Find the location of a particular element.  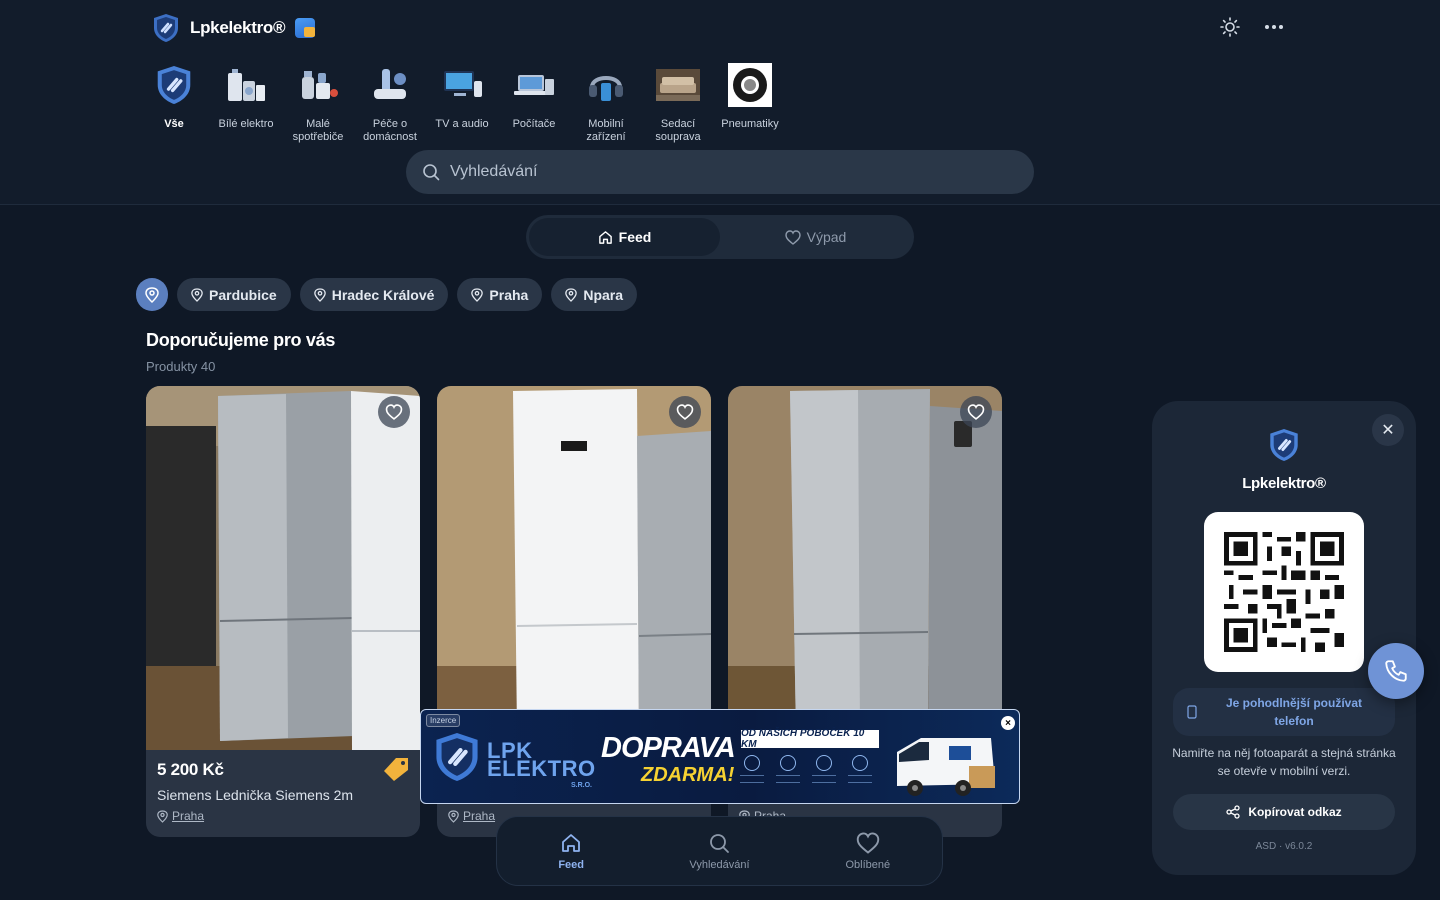

close-icon: ✕ is located at coordinates (1388, 430).